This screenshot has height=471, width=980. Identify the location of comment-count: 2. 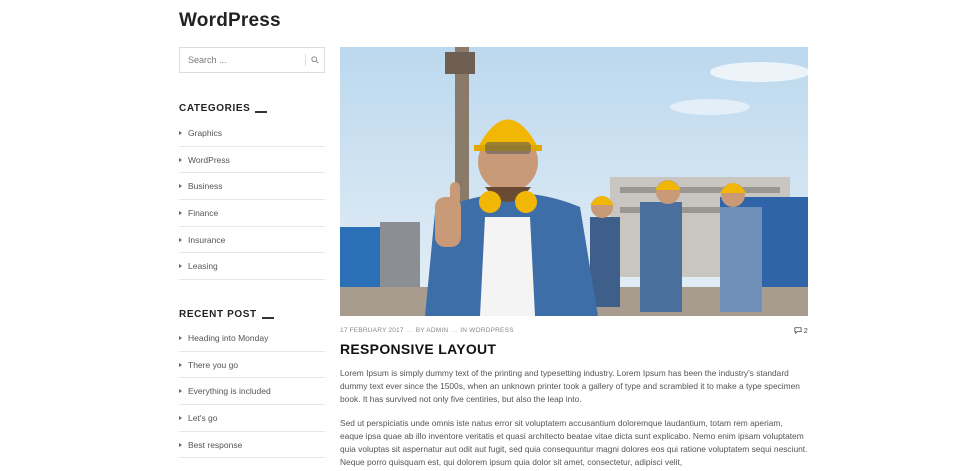
(805, 330).